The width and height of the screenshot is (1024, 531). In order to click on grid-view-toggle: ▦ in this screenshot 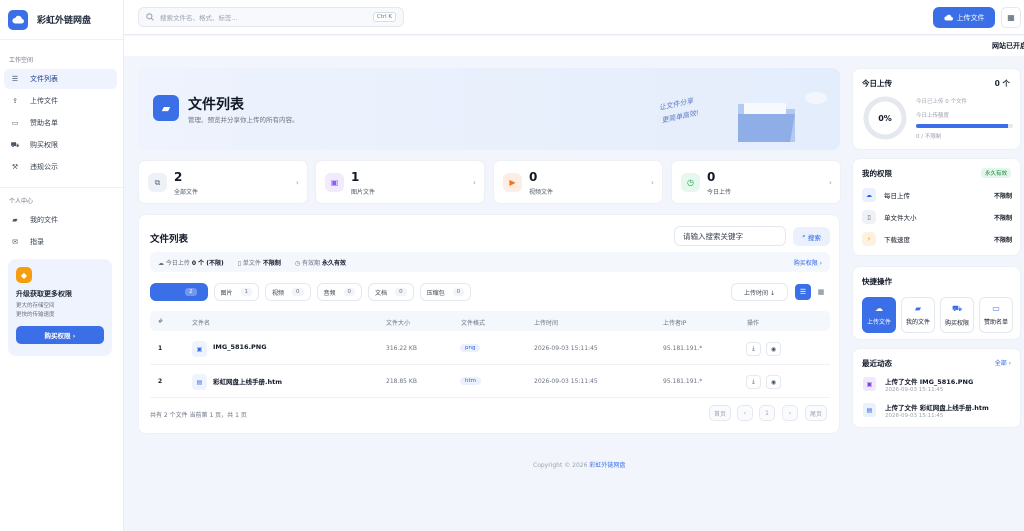, I will do `click(821, 292)`.